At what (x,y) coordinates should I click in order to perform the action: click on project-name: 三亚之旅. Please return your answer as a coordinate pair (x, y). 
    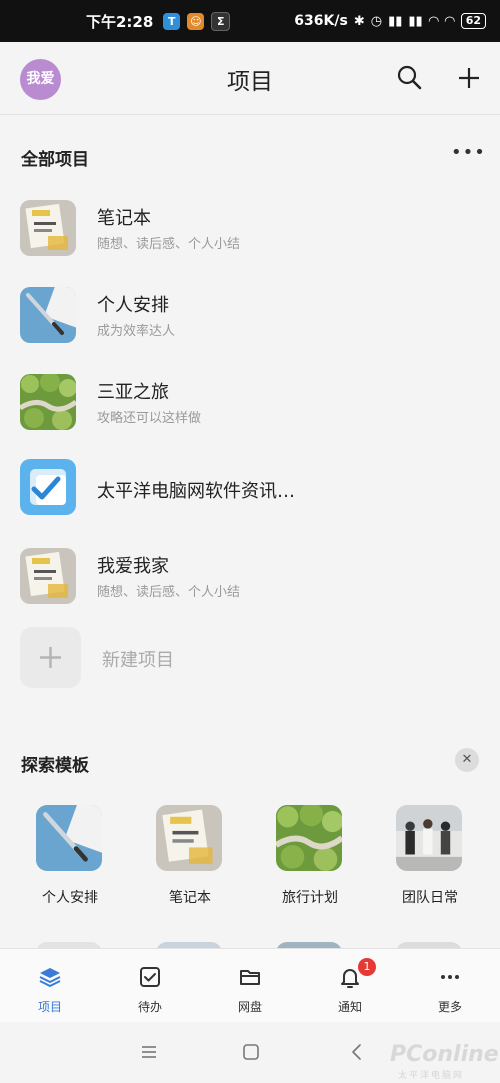
    Looking at the image, I should click on (133, 392).